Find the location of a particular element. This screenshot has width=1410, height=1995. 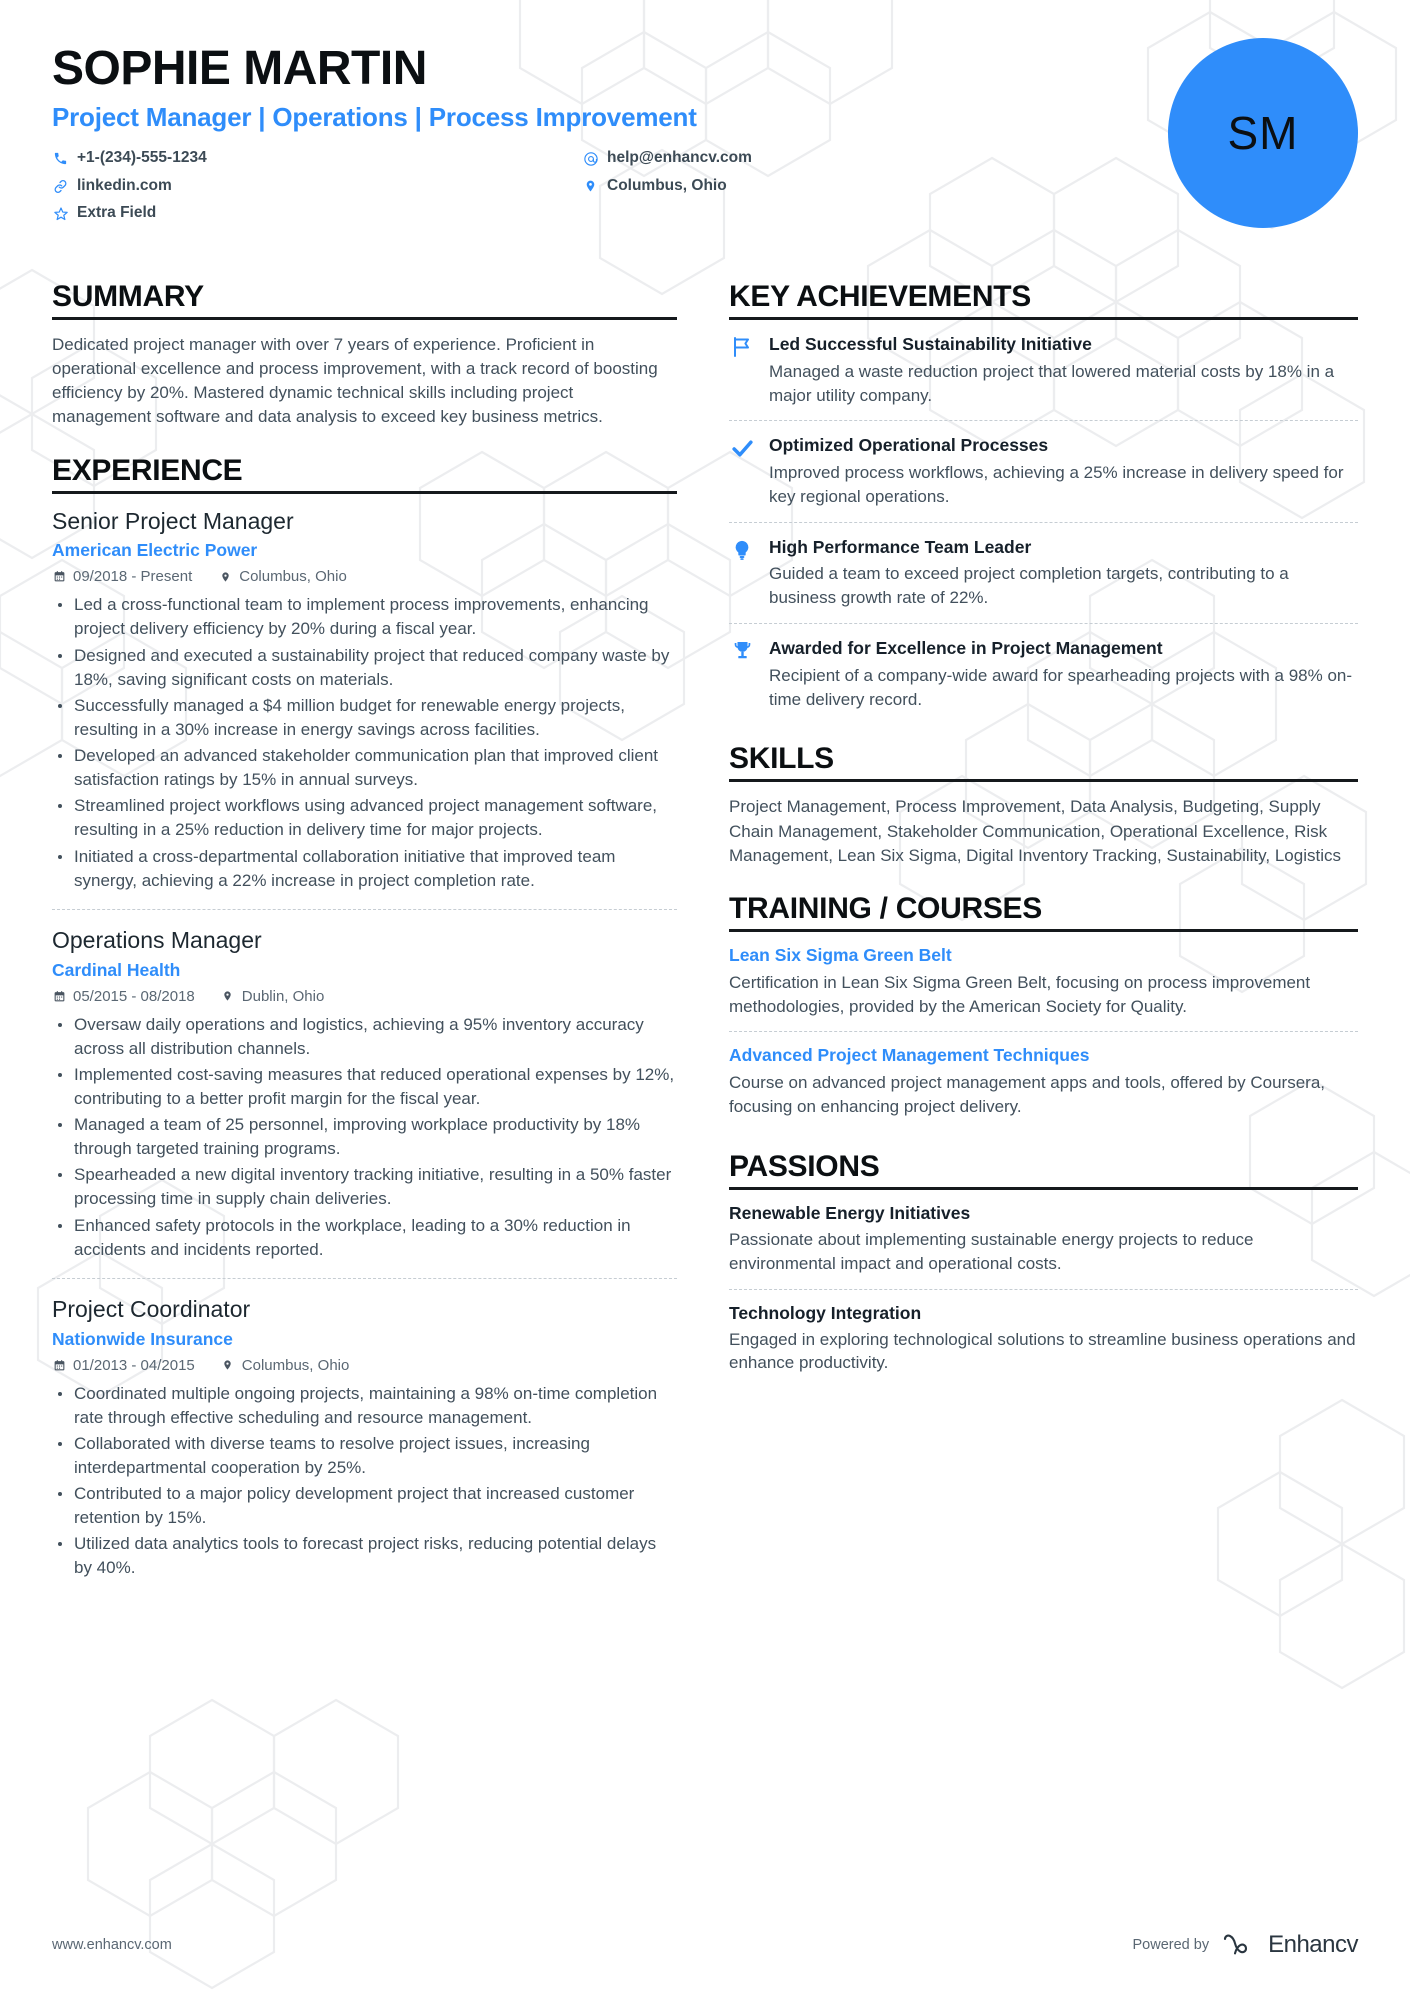

contact-location-value: Columbus, Ohio is located at coordinates (667, 185).